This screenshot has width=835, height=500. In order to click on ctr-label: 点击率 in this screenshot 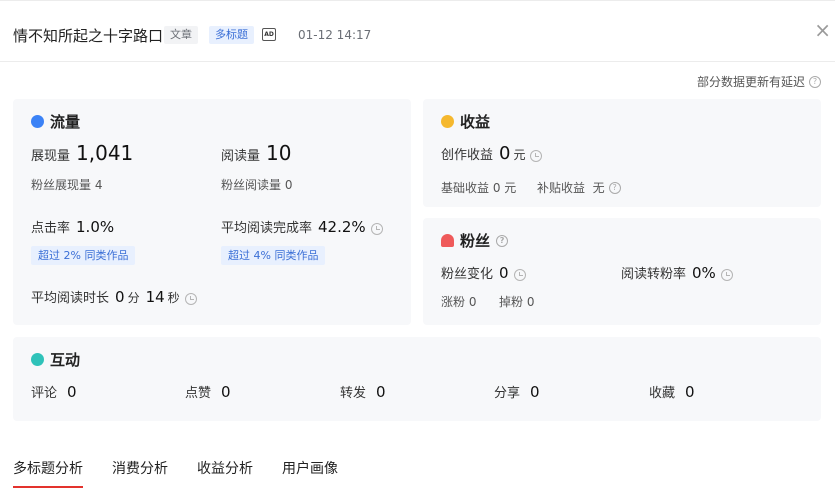, I will do `click(51, 228)`.